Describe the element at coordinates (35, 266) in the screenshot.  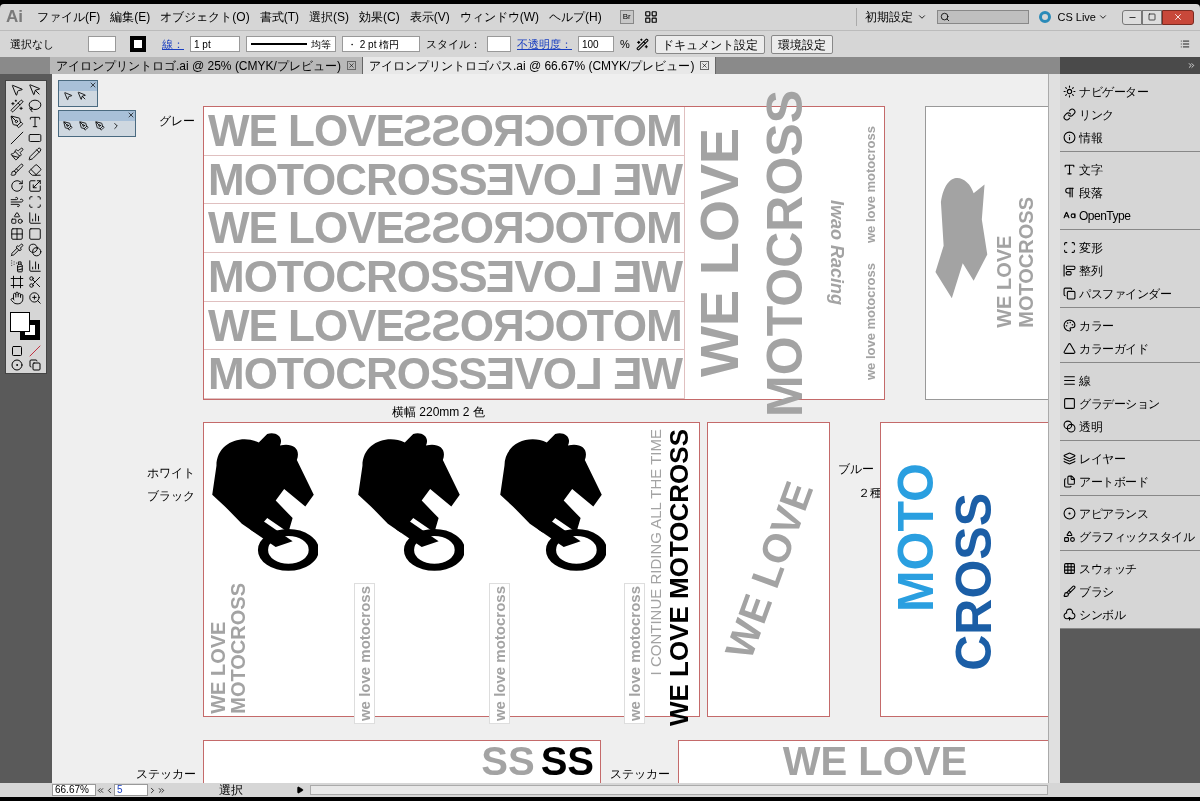
I see `column-chart-icon` at that location.